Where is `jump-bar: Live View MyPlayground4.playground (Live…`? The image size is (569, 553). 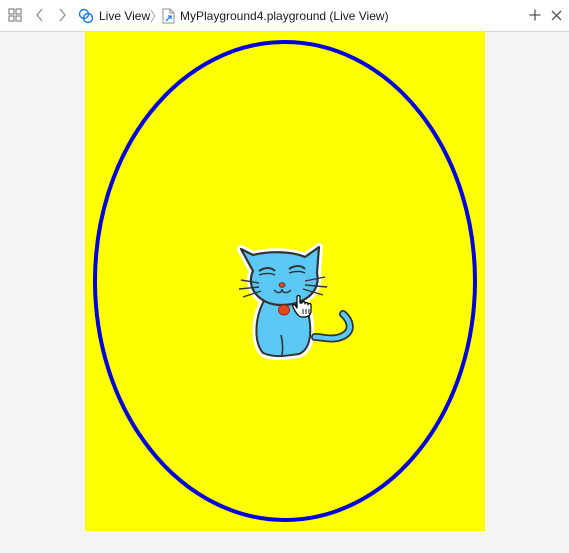
jump-bar: Live View MyPlayground4.playground (Live… is located at coordinates (284, 16).